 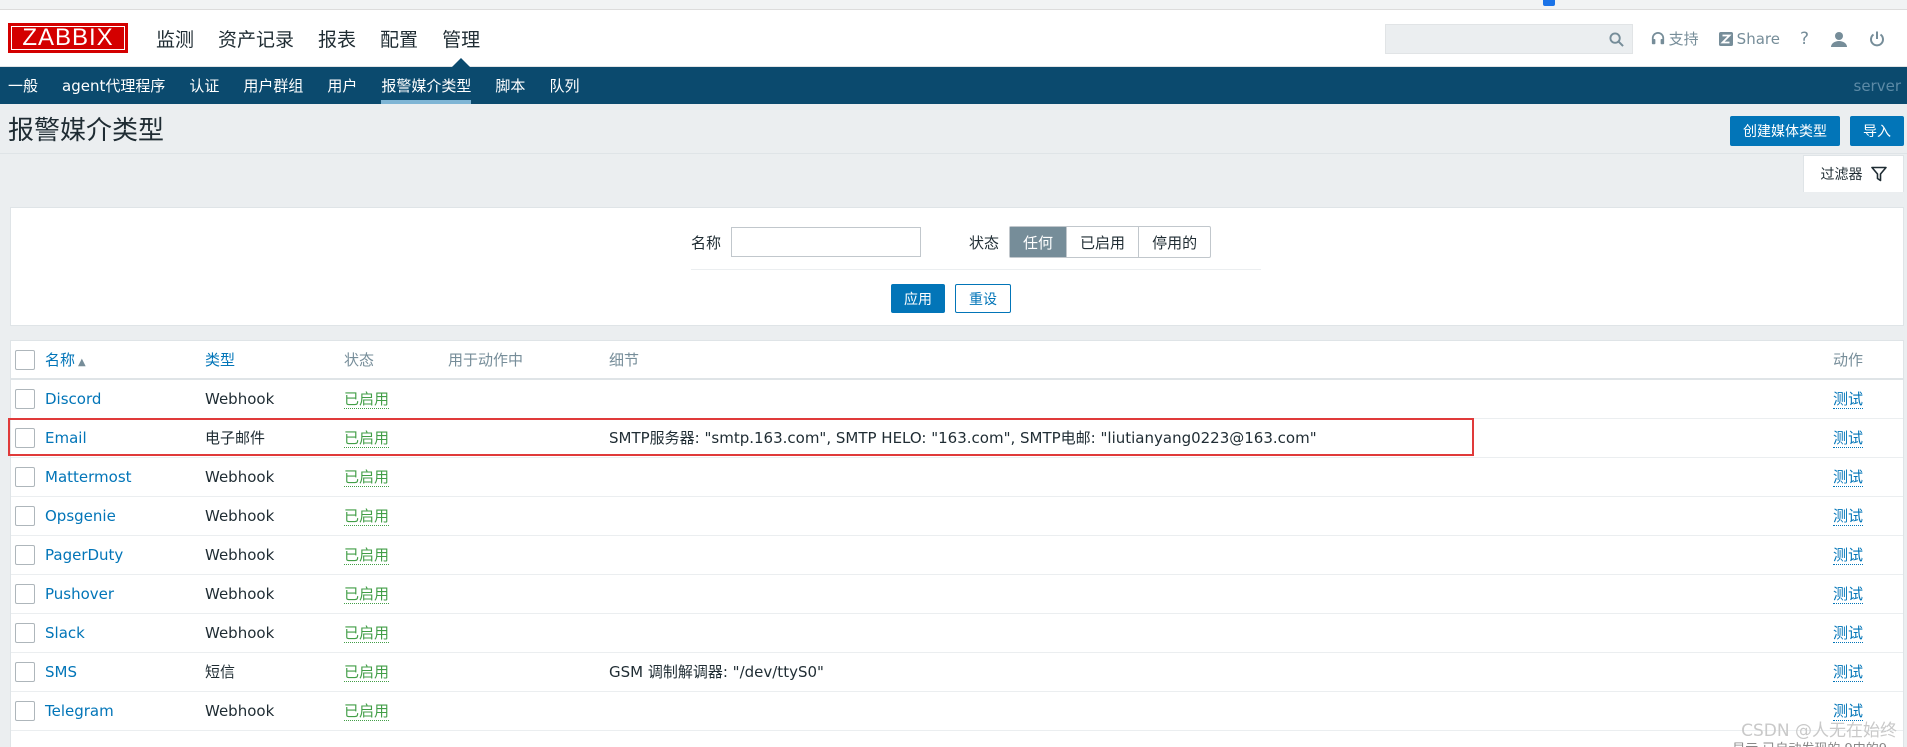 What do you see at coordinates (1221, 399) in the screenshot?
I see `details-cell` at bounding box center [1221, 399].